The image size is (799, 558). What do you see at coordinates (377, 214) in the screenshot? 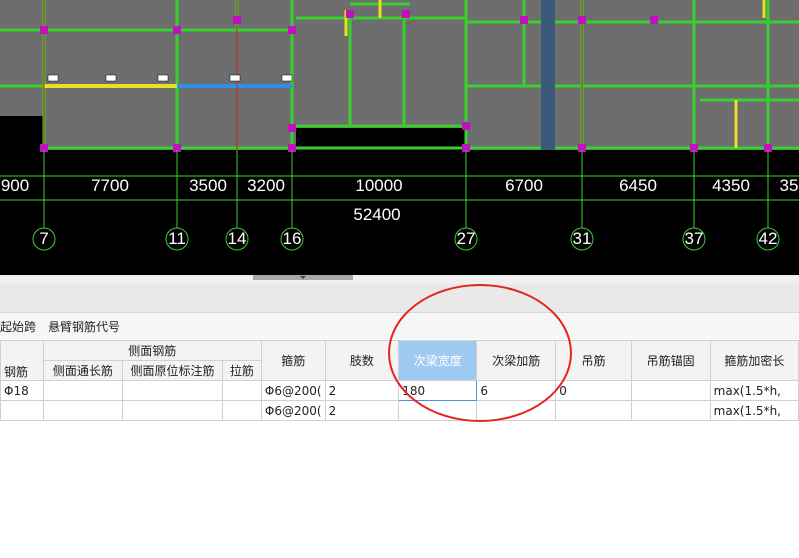
I see `total-dimension: 52400` at bounding box center [377, 214].